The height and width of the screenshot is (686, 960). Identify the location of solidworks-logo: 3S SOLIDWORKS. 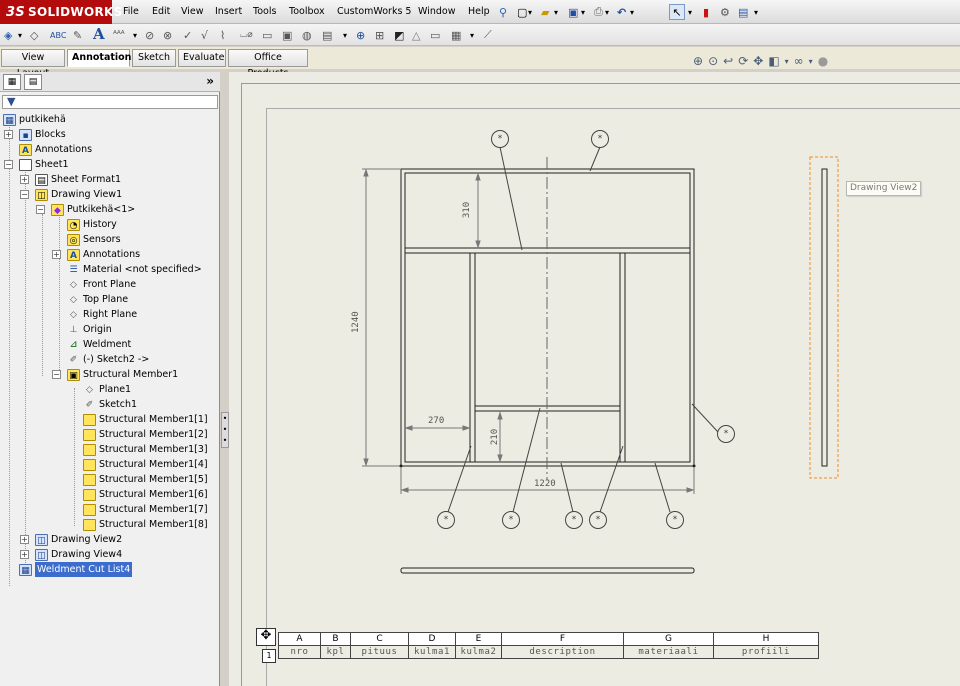
(61, 12).